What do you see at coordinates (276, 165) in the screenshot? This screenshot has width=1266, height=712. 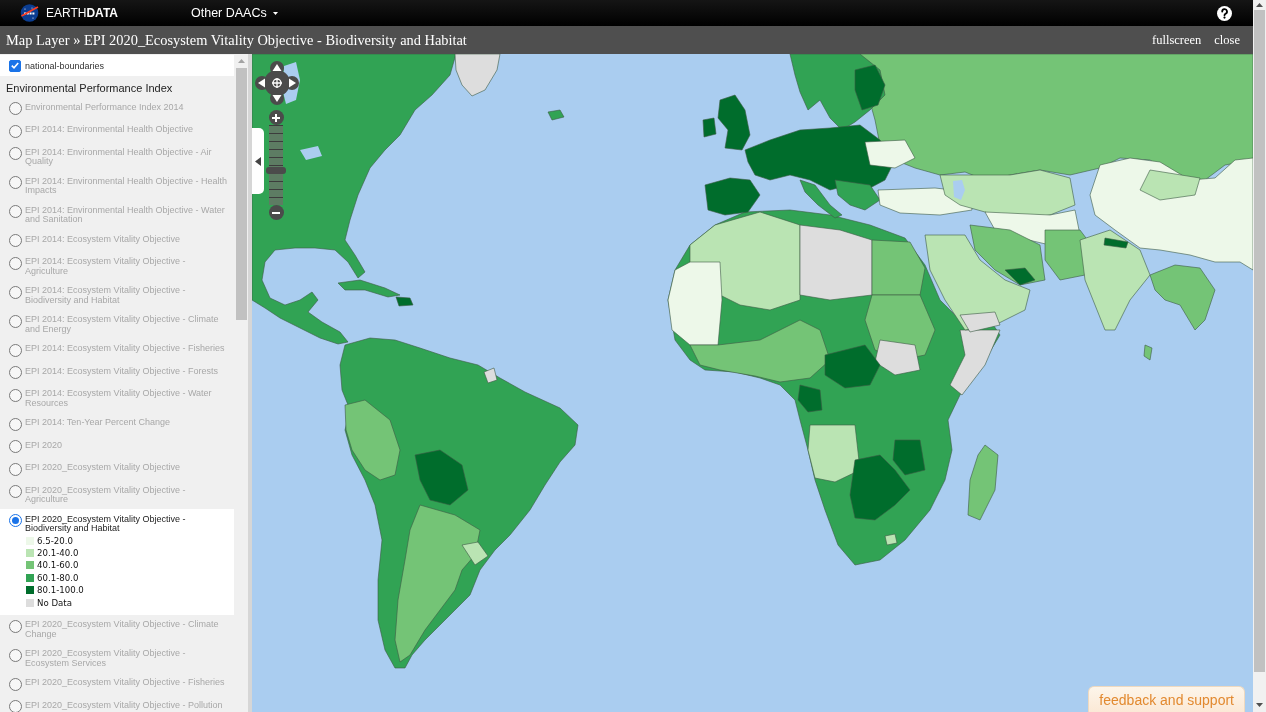 I see `zoom-slider` at bounding box center [276, 165].